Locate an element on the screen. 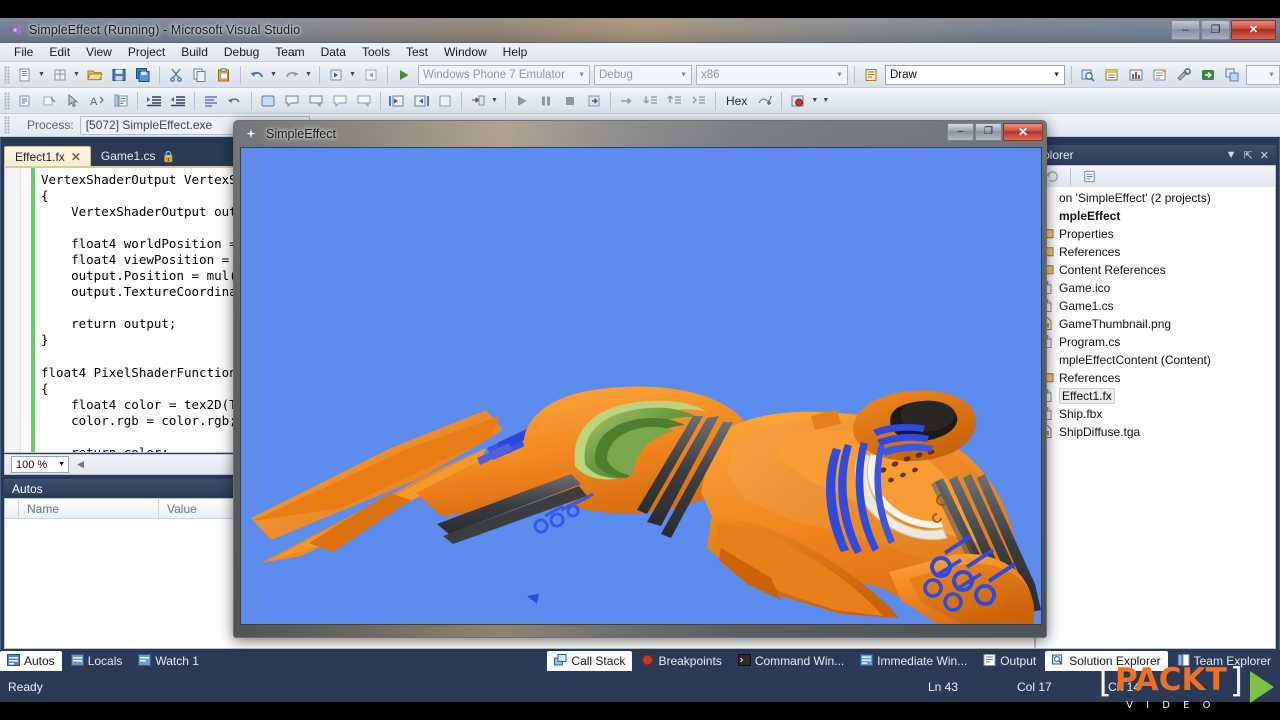 Image resolution: width=1280 pixels, height=720 pixels. game-maximize-button: ❐ is located at coordinates (988, 132).